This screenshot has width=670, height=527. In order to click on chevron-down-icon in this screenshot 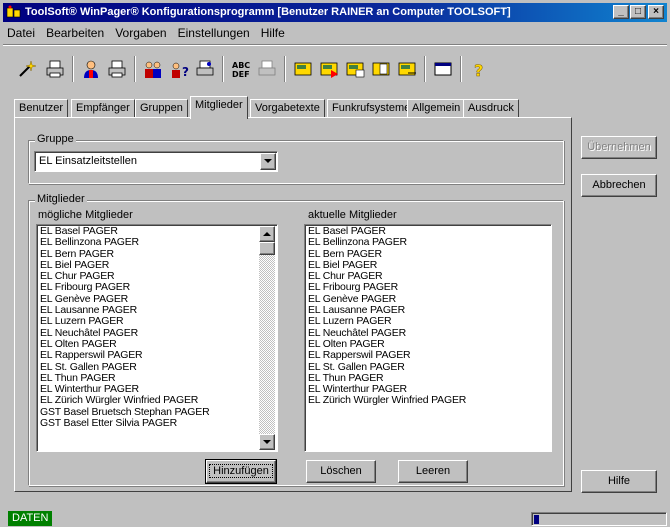, I will do `click(268, 161)`.